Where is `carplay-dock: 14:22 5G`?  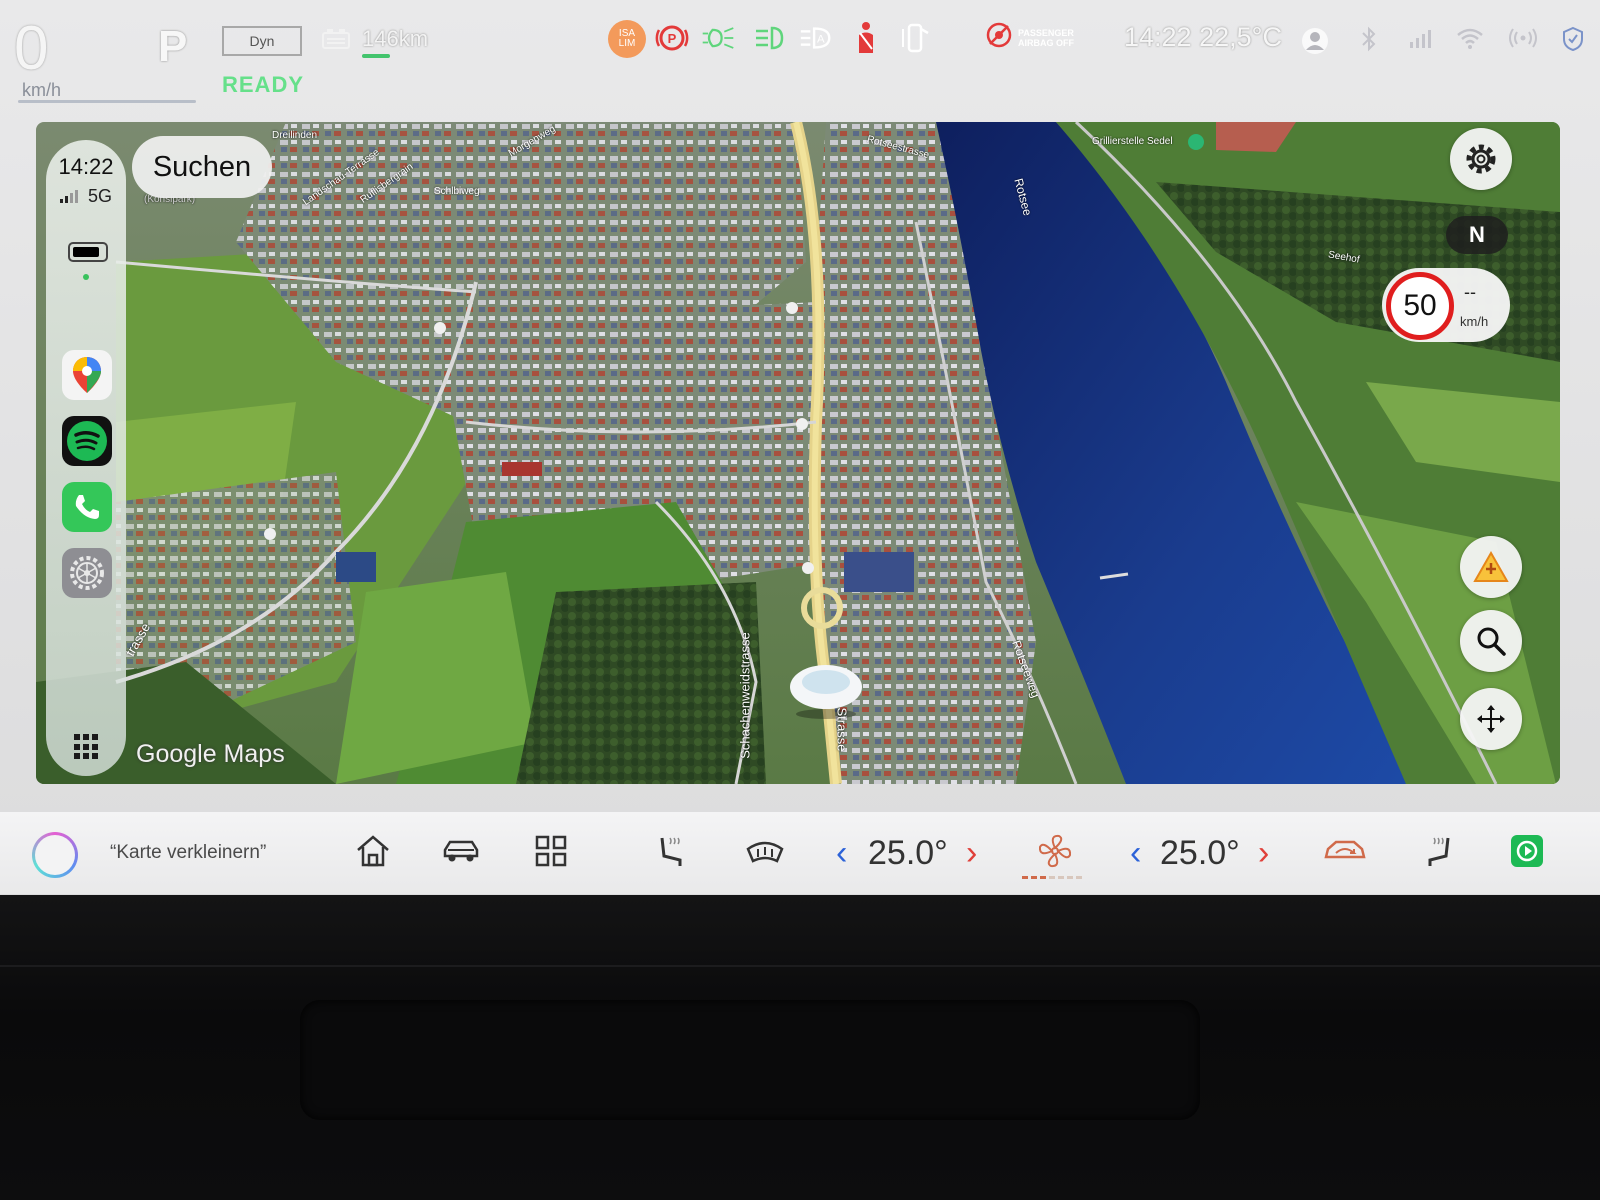
carplay-dock: 14:22 5G is located at coordinates (86, 458).